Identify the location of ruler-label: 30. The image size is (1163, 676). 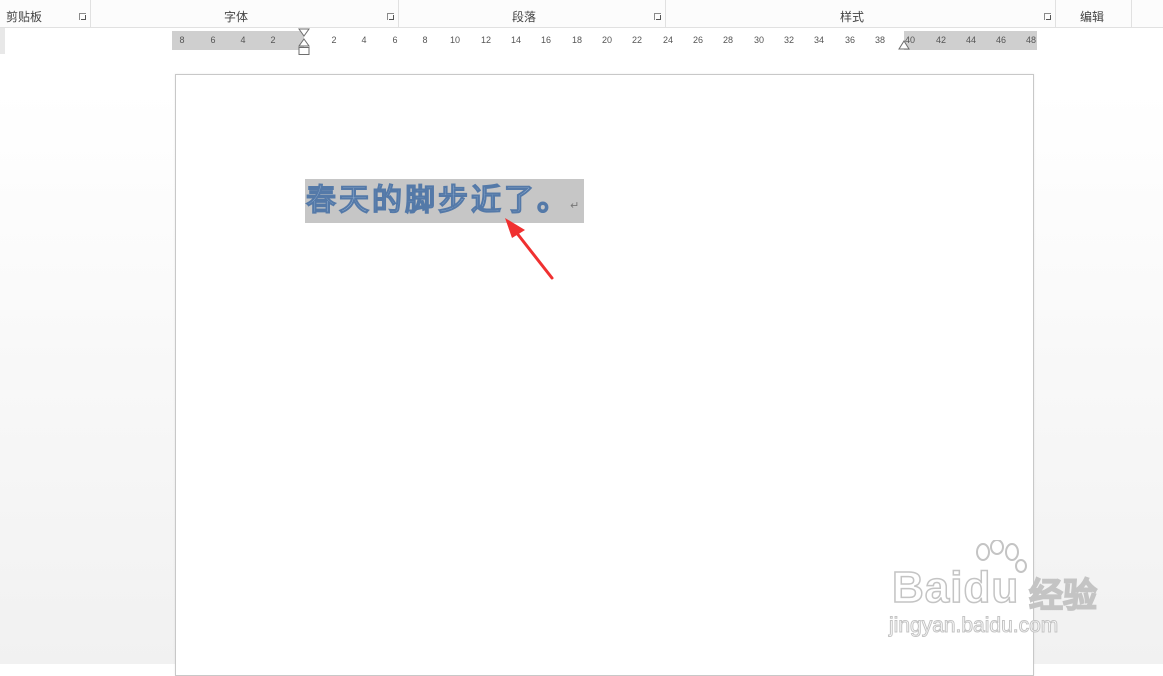
(759, 40).